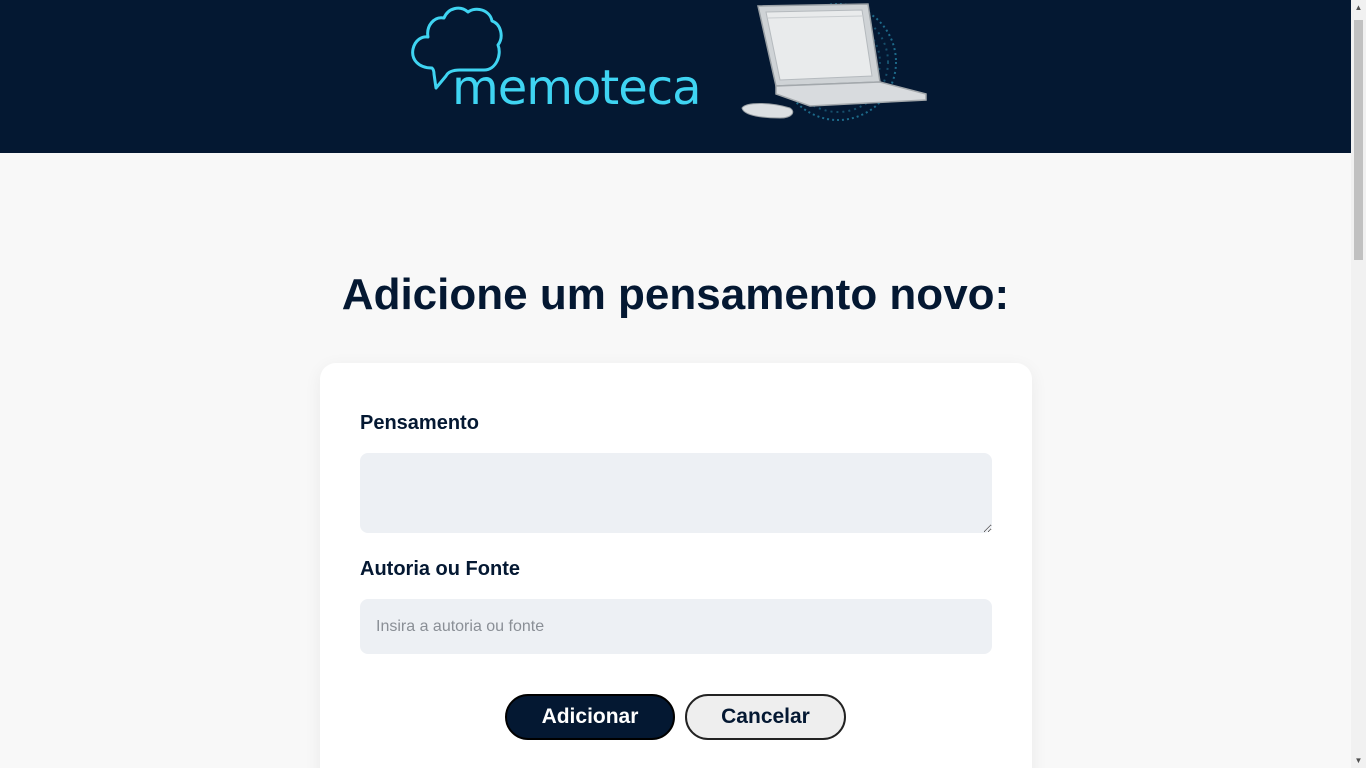  I want to click on page-title: Adicione um pensamento novo:, so click(675, 294).